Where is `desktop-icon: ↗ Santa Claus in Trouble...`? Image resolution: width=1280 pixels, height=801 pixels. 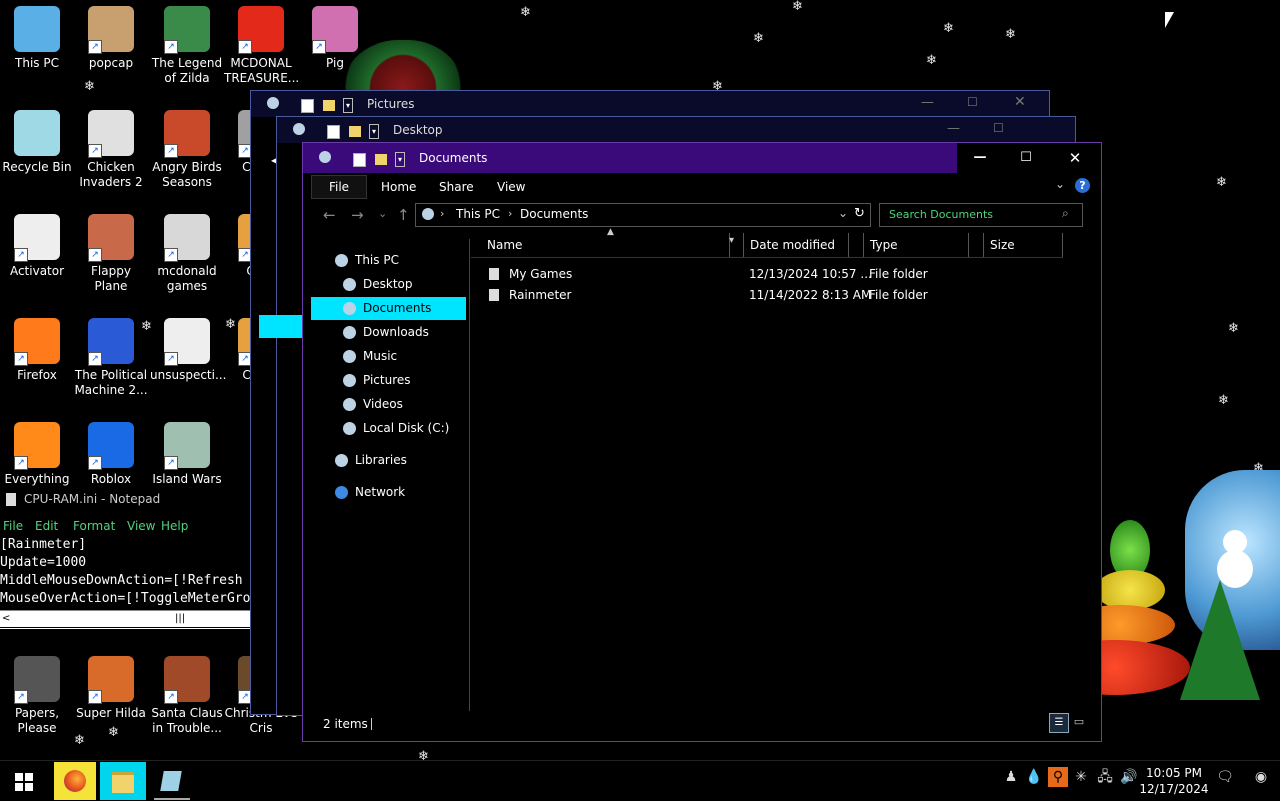 desktop-icon: ↗ Santa Claus in Trouble... is located at coordinates (187, 696).